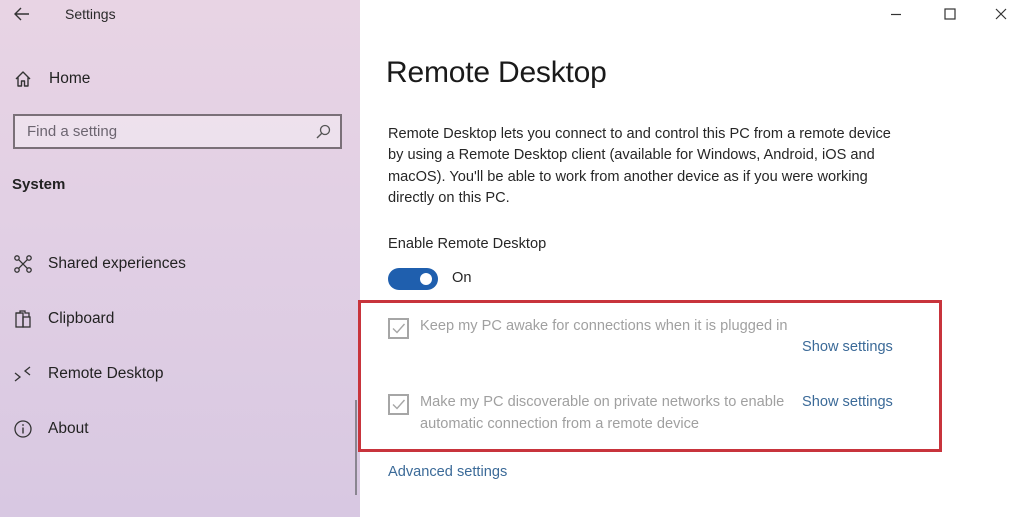 The width and height of the screenshot is (1024, 517). I want to click on shared-experiences-icon, so click(23, 264).